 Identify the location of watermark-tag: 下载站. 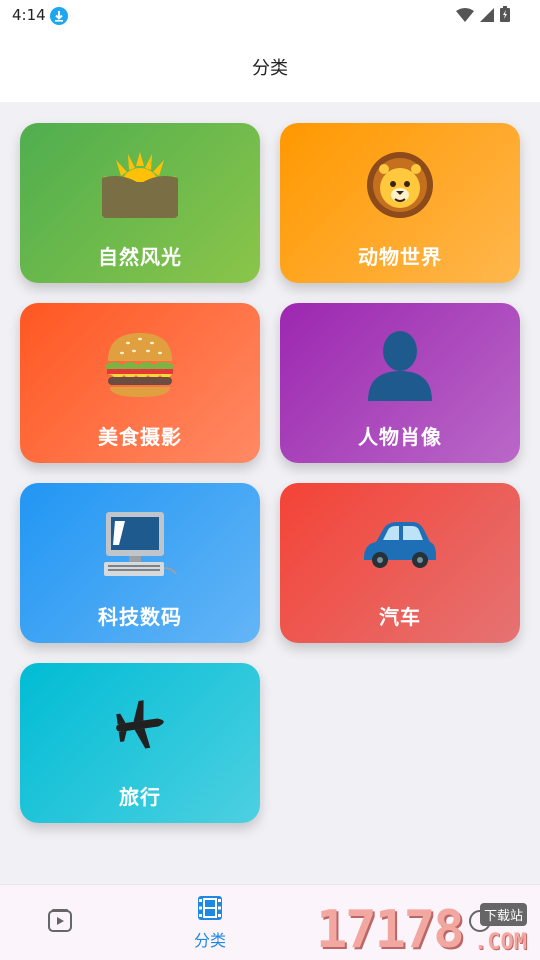
(504, 914).